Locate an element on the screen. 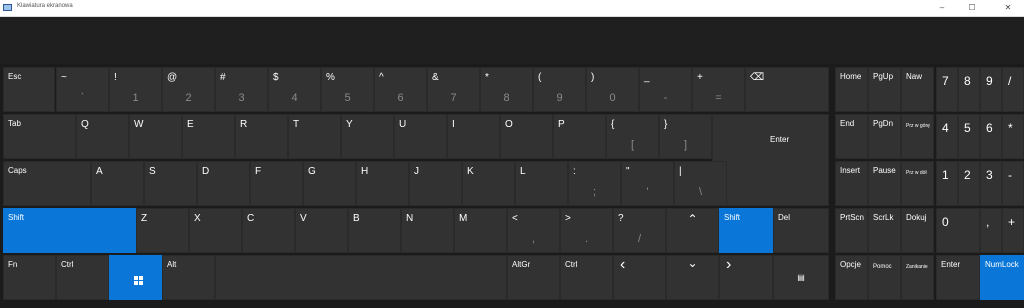 Image resolution: width=1024 pixels, height=308 pixels. key-right: › is located at coordinates (746, 277).